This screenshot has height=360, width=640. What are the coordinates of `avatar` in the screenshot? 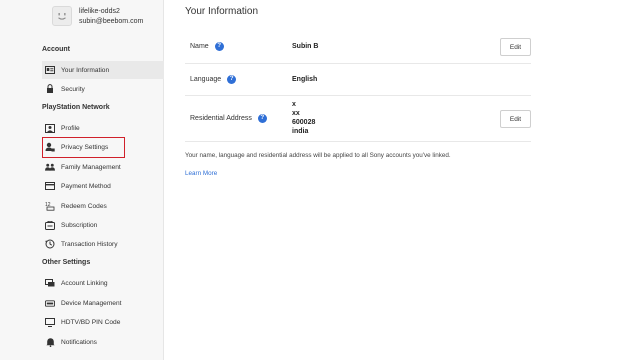 It's located at (62, 16).